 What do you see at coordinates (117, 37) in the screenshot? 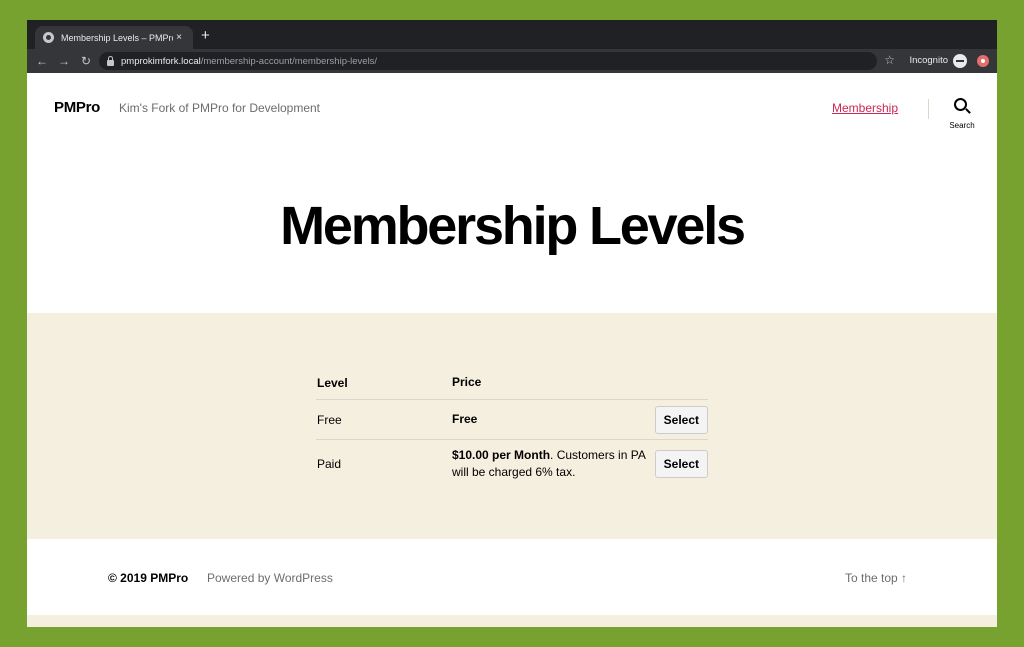
I see `tab-title: Membership Levels – PMPro` at bounding box center [117, 37].